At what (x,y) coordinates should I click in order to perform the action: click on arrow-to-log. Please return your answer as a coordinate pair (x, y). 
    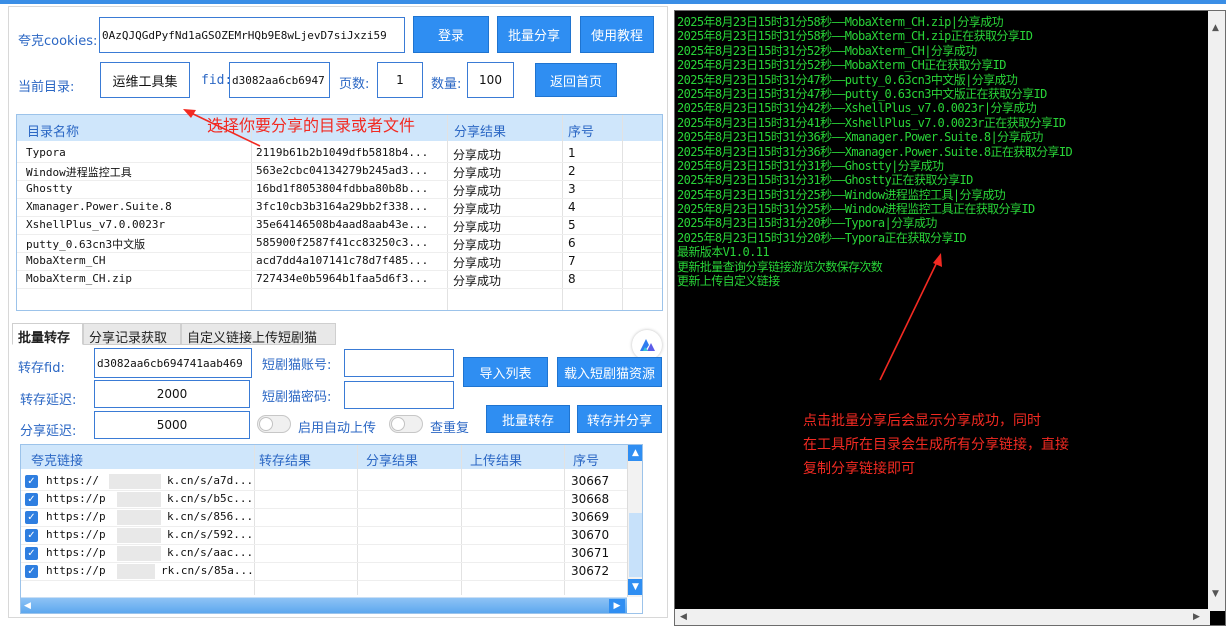
    Looking at the image, I should click on (909, 320).